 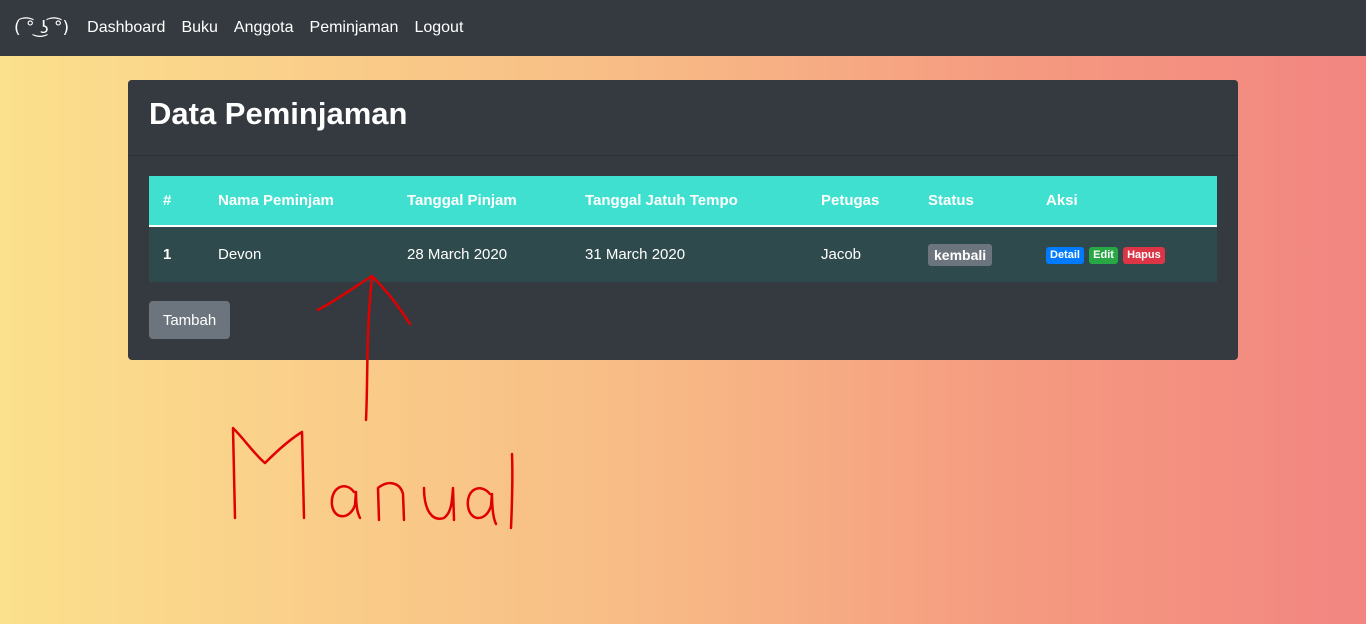 I want to click on letter-n, so click(x=391, y=501).